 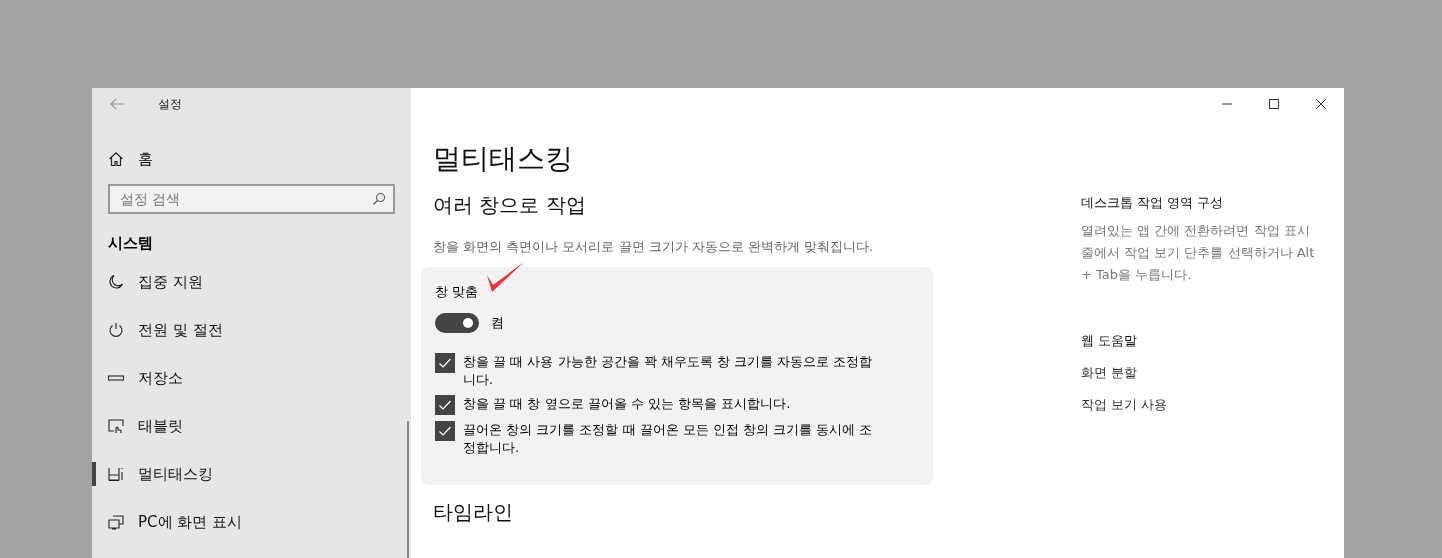 What do you see at coordinates (1153, 203) in the screenshot?
I see `related-heading: 데스크톱 작업 영역 구성` at bounding box center [1153, 203].